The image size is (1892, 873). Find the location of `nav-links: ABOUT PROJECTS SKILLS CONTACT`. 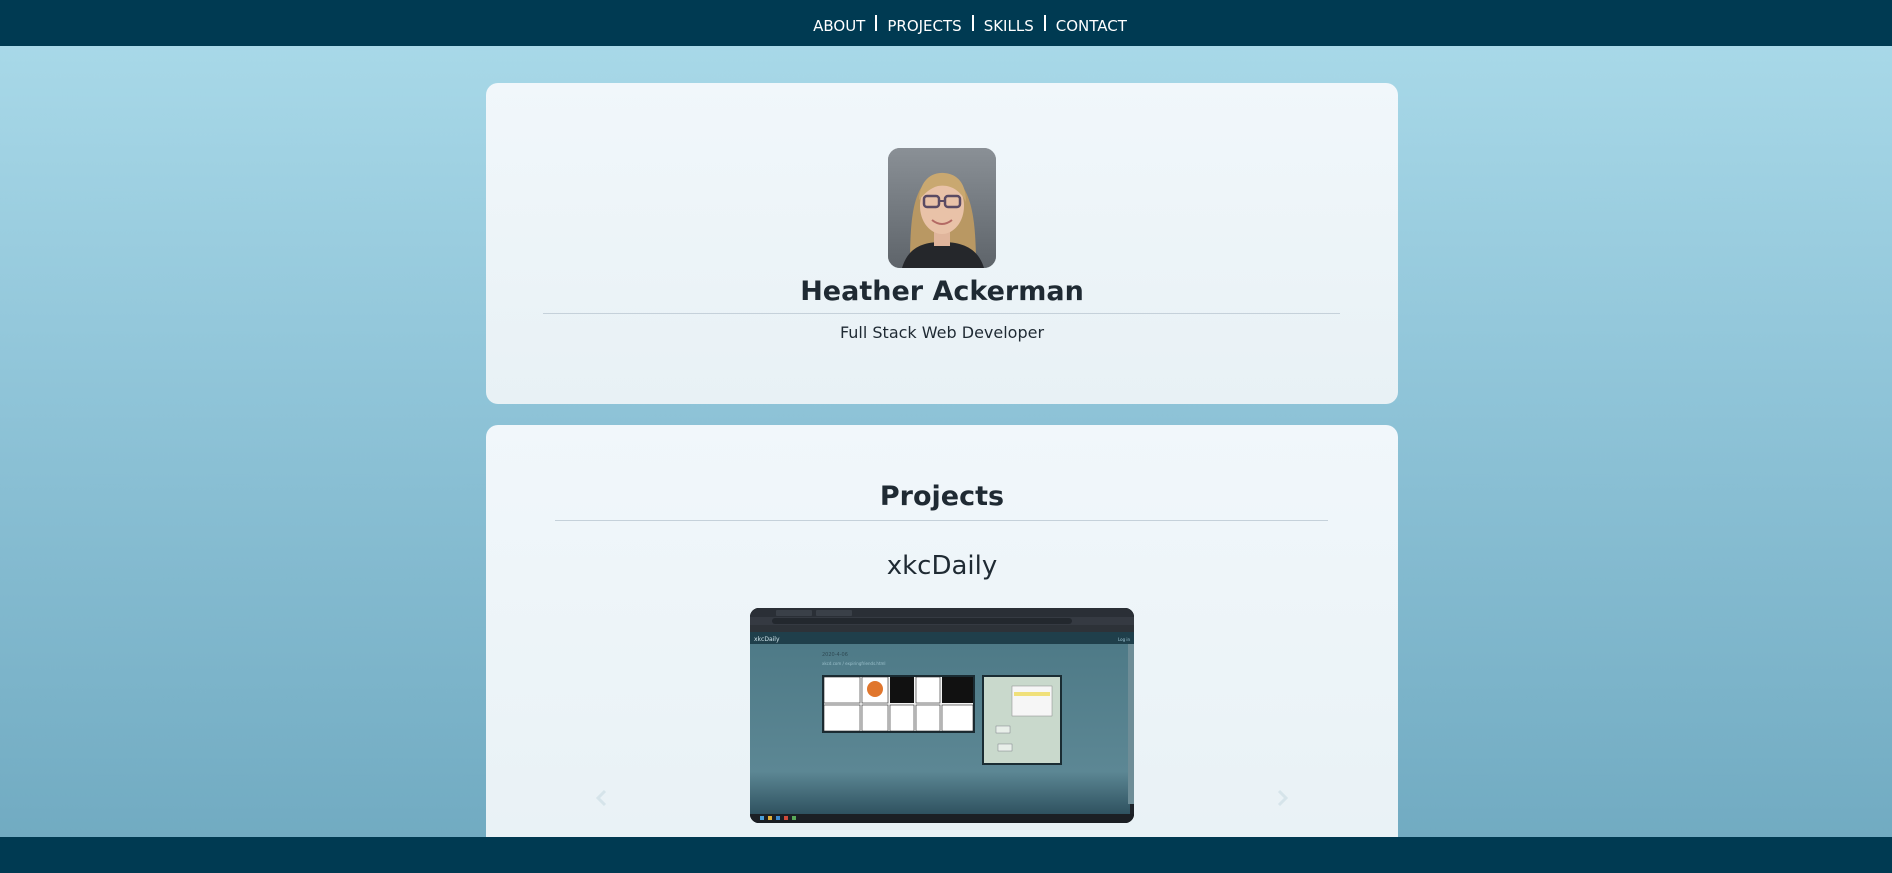

nav-links: ABOUT PROJECTS SKILLS CONTACT is located at coordinates (970, 23).